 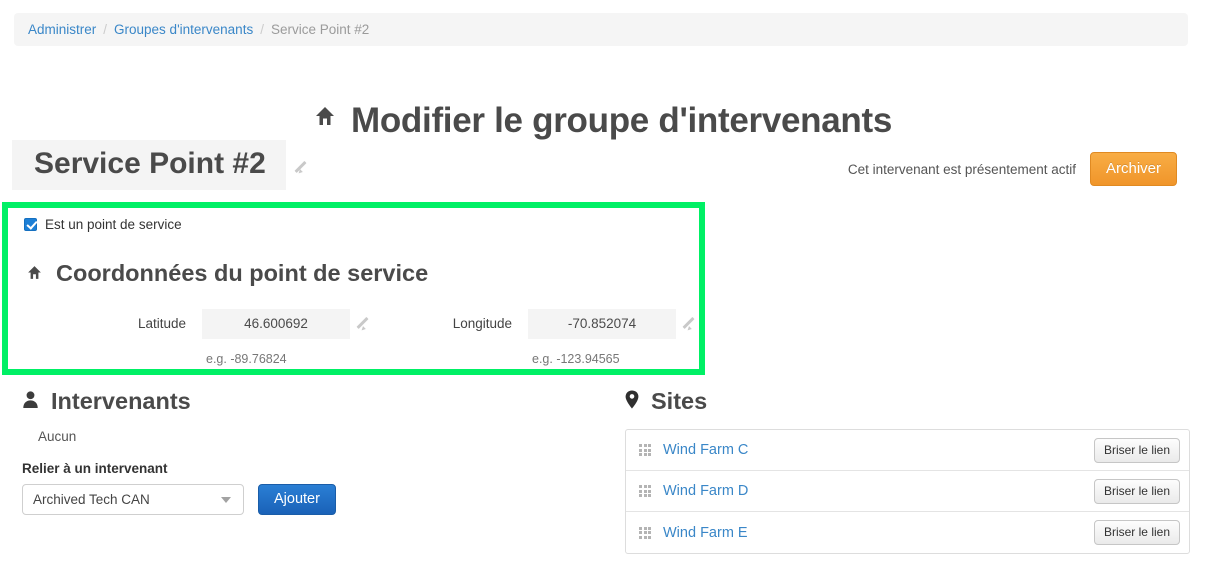 I want to click on archive-button: Archiver, so click(x=1133, y=169).